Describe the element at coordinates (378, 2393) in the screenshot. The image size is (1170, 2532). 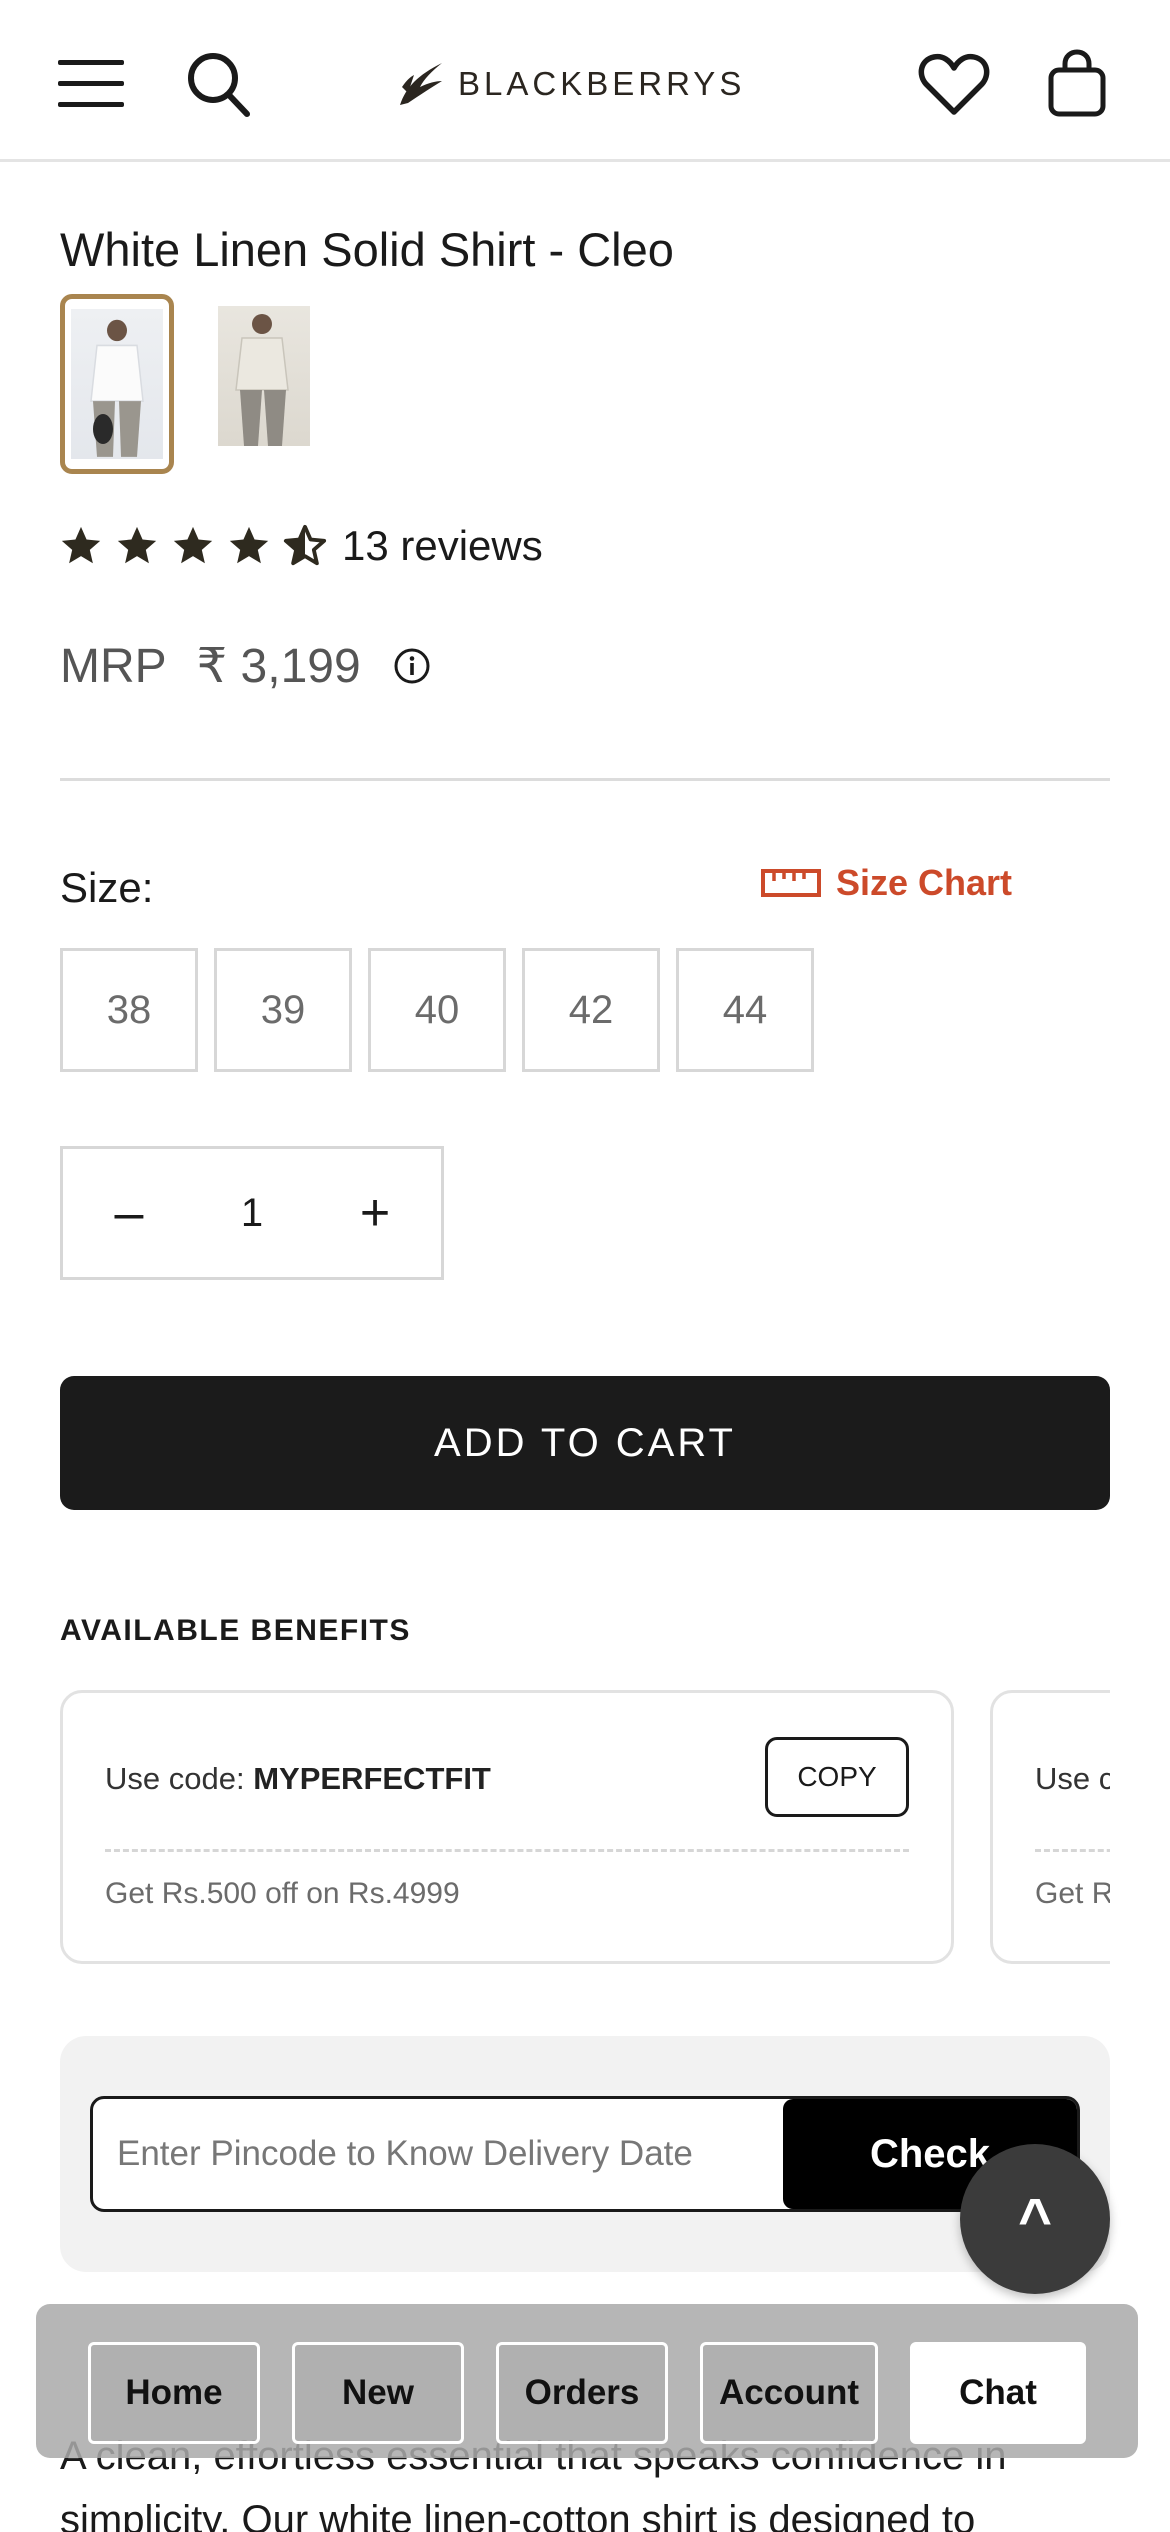
I see `nav-new: New` at that location.